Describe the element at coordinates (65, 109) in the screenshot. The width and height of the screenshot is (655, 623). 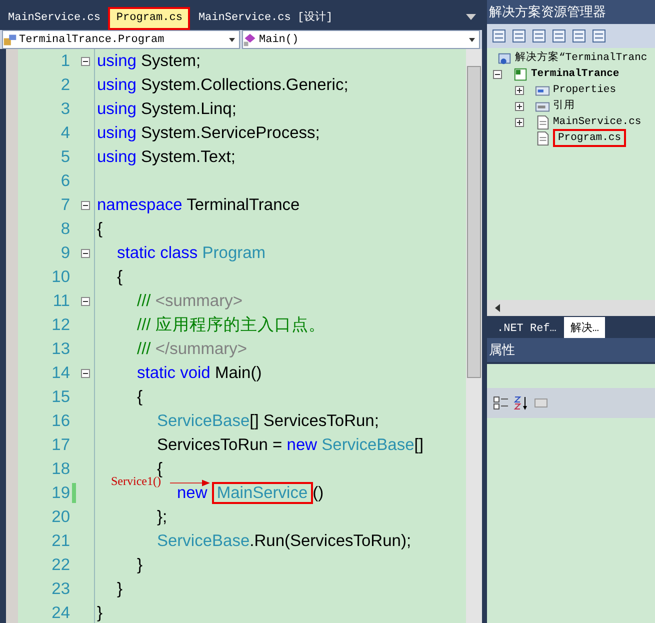
I see `line-number: 3` at that location.